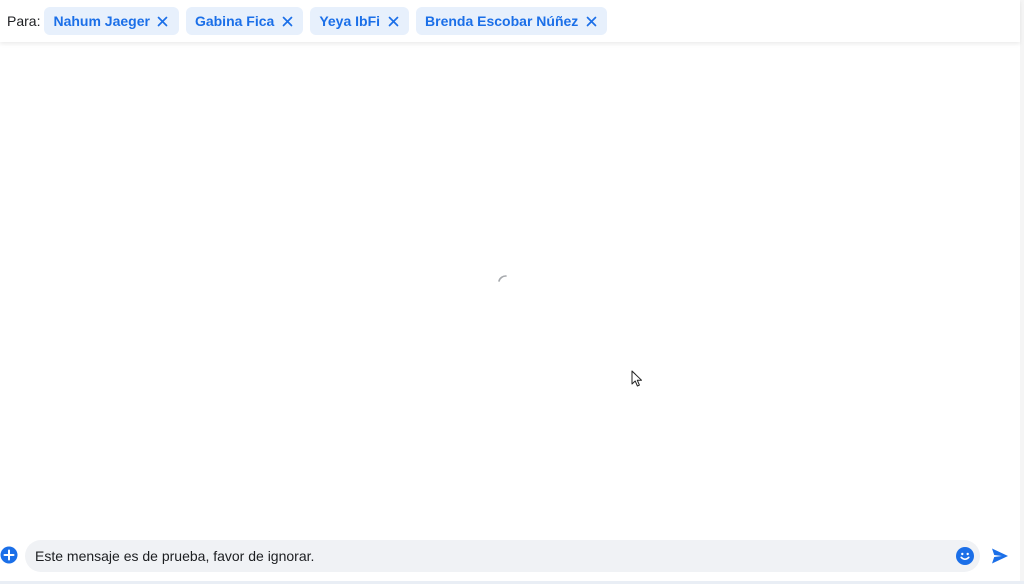 The width and height of the screenshot is (1024, 584). Describe the element at coordinates (480, 556) in the screenshot. I see `message-input` at that location.